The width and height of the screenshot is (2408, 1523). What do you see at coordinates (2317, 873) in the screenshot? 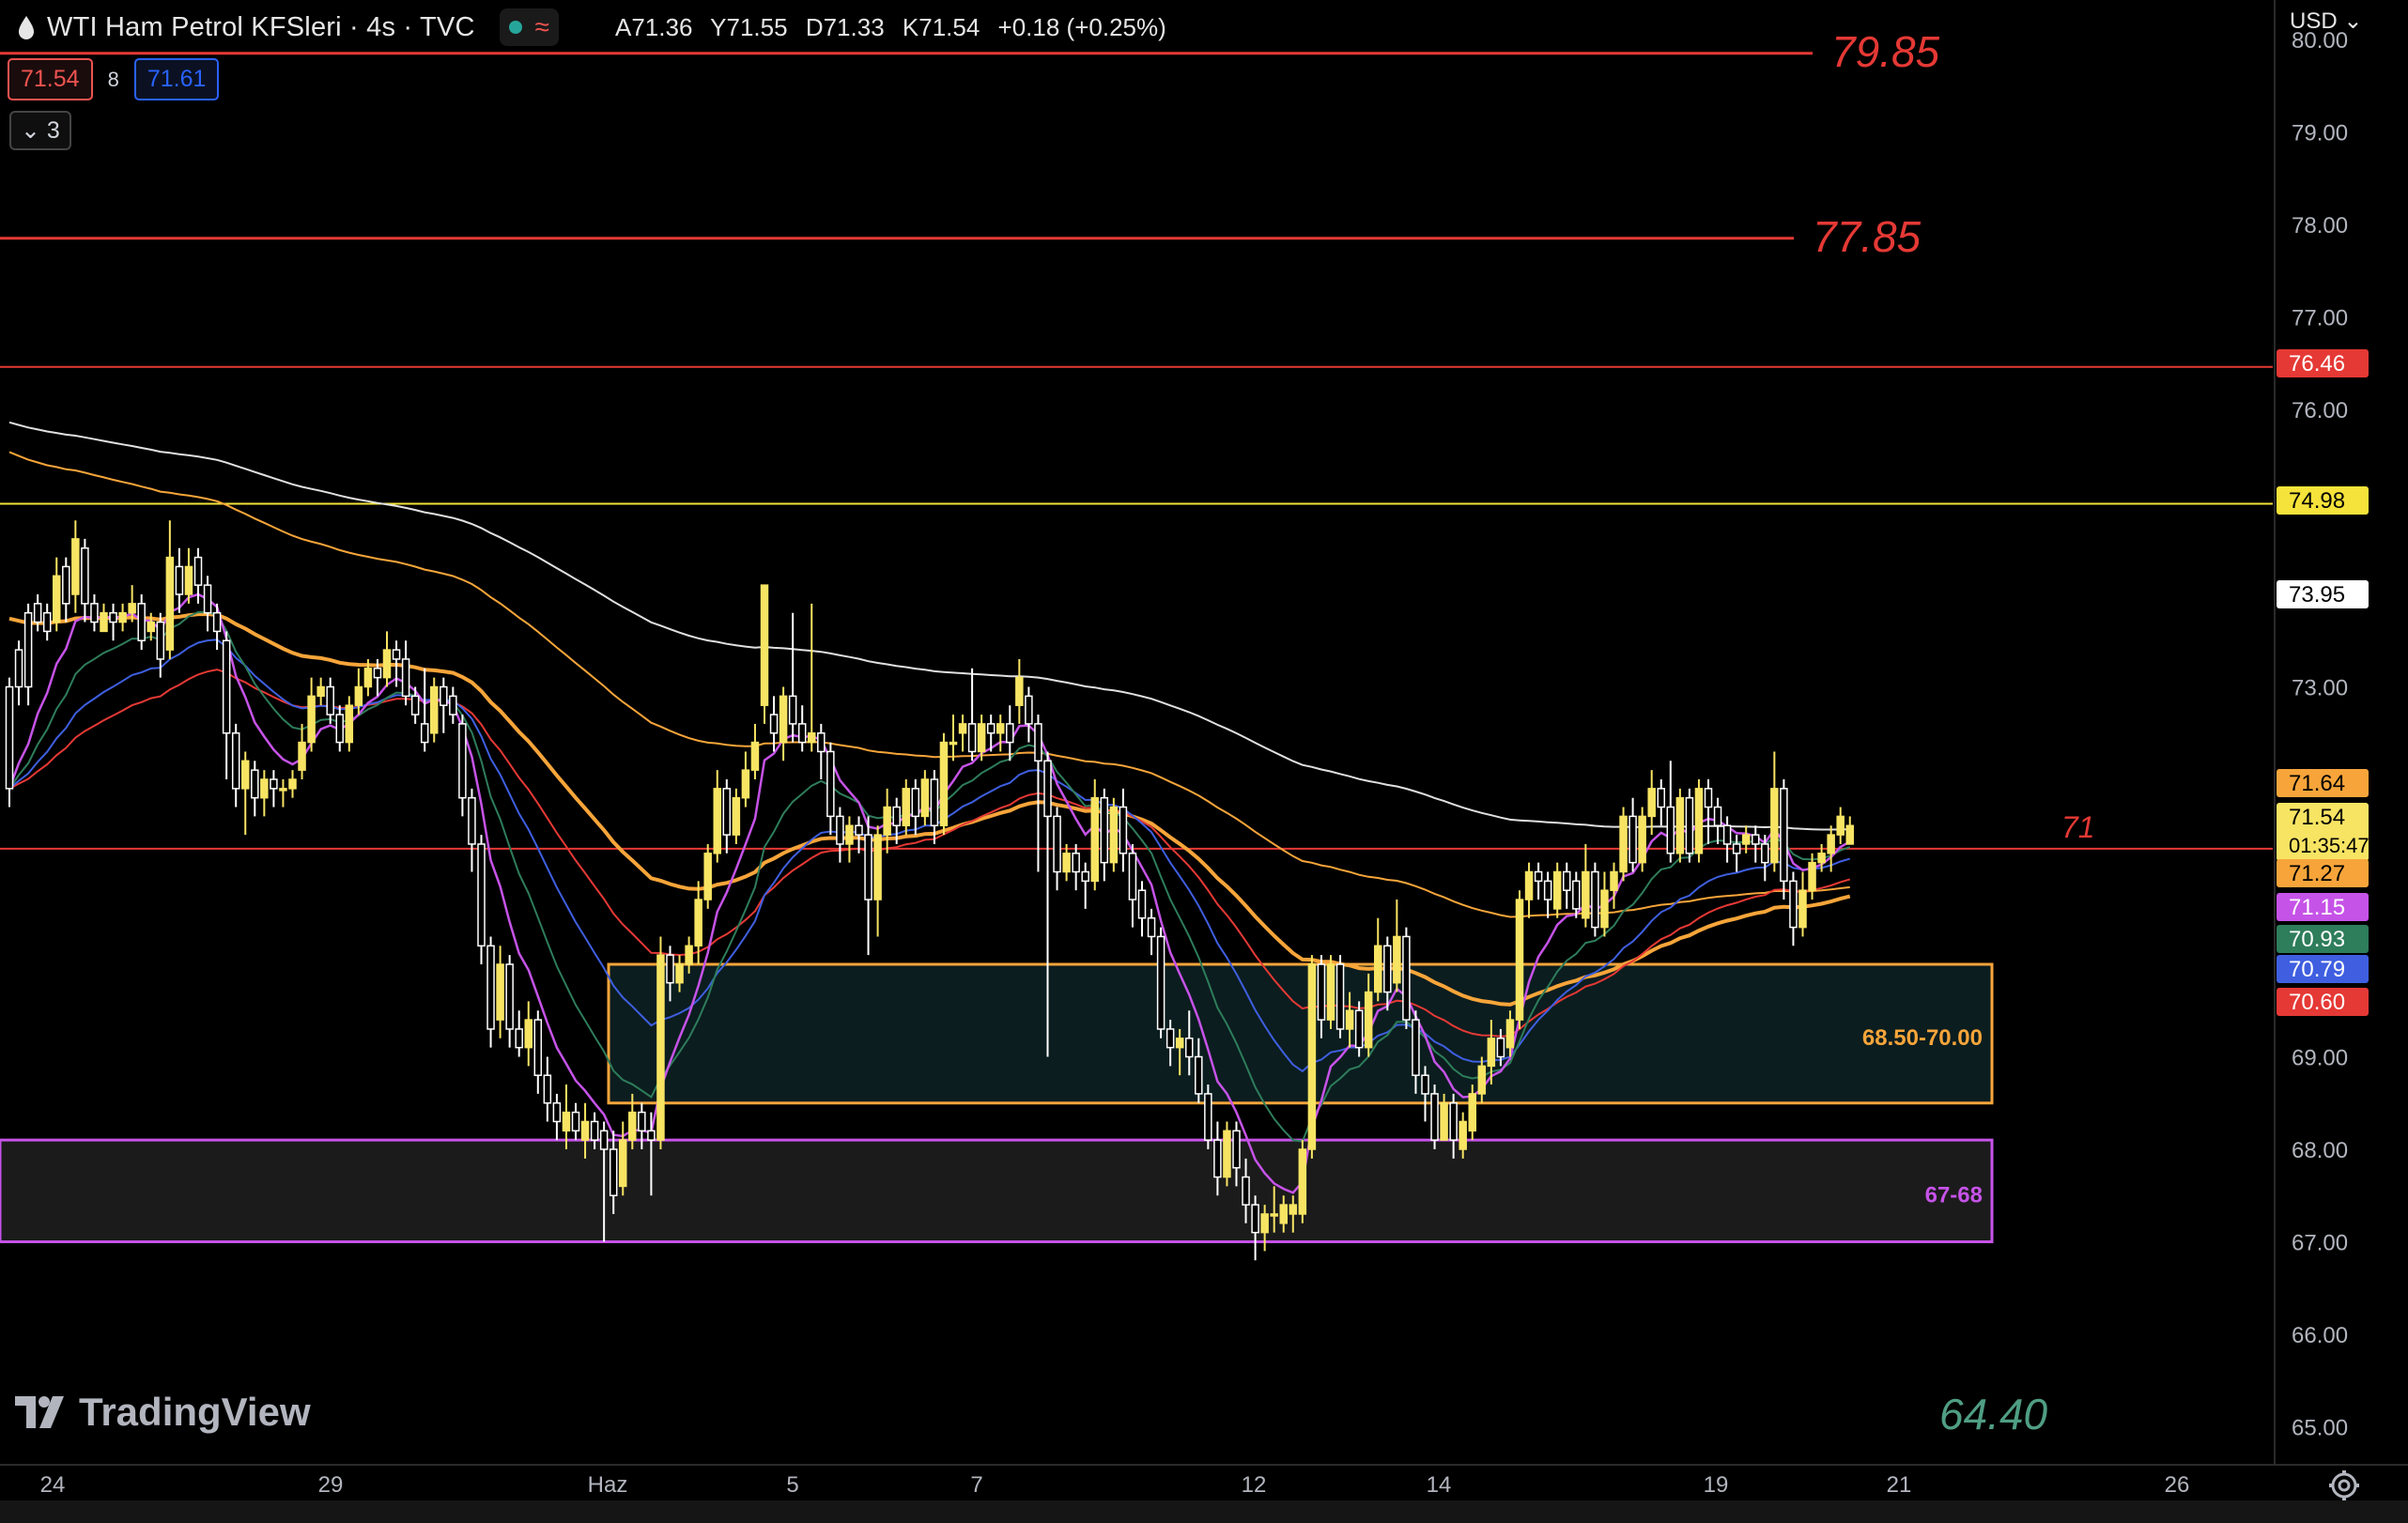
I see `price-label-value: 71.27` at bounding box center [2317, 873].